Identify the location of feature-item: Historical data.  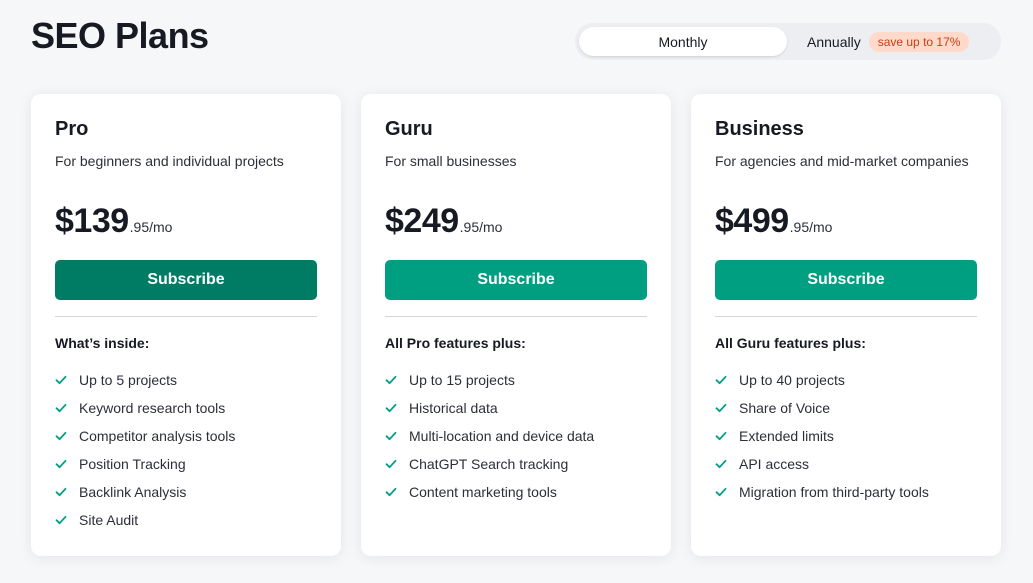
(489, 408).